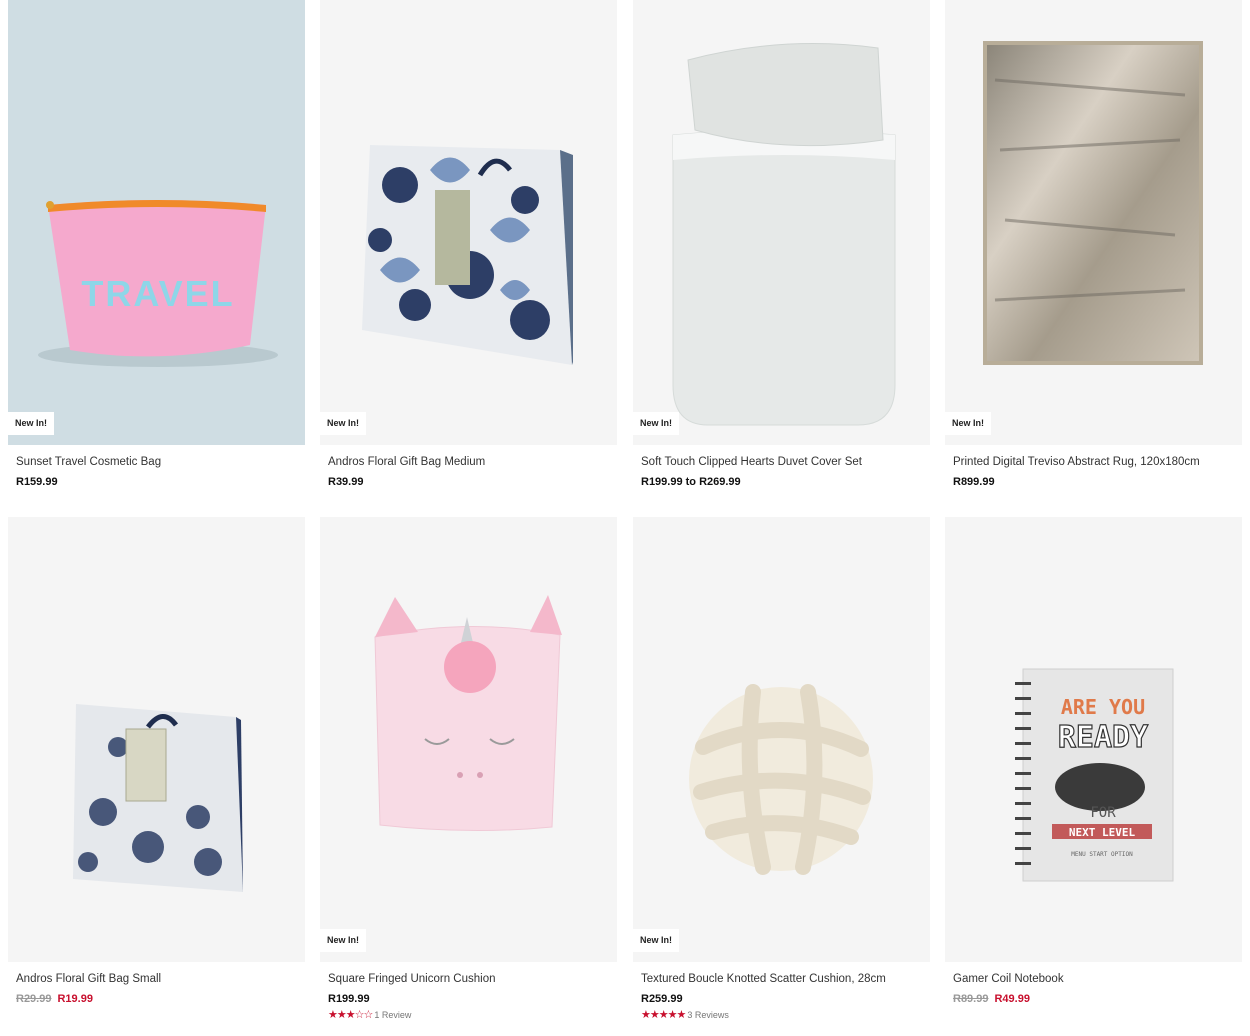 The width and height of the screenshot is (1250, 1036). I want to click on product-price: R39.99, so click(346, 482).